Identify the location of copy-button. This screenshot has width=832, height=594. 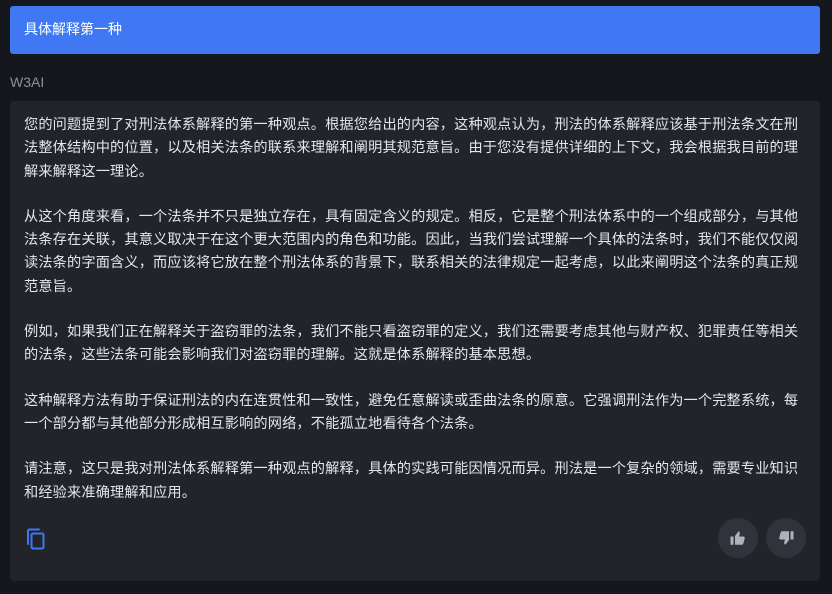
(36, 539).